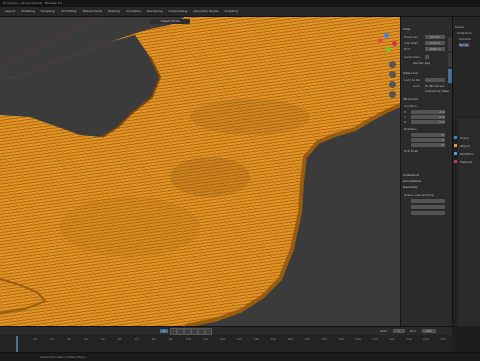 The width and height of the screenshot is (480, 361). I want to click on grid-icon, so click(392, 94).